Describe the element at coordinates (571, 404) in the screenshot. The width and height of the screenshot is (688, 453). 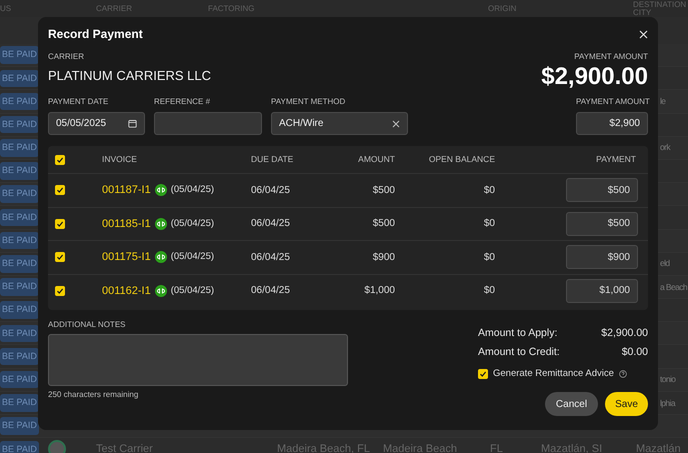
I see `cancel-button: Cancel` at that location.